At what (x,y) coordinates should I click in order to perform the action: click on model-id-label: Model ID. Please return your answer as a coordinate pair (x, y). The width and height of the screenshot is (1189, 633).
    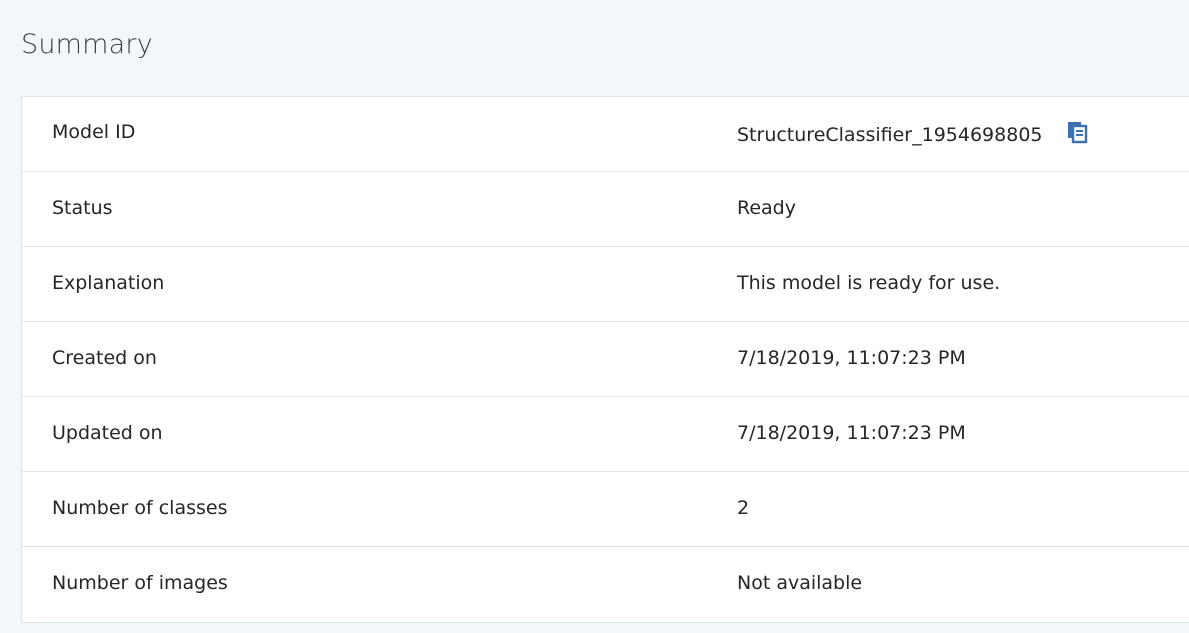
    Looking at the image, I should click on (94, 132).